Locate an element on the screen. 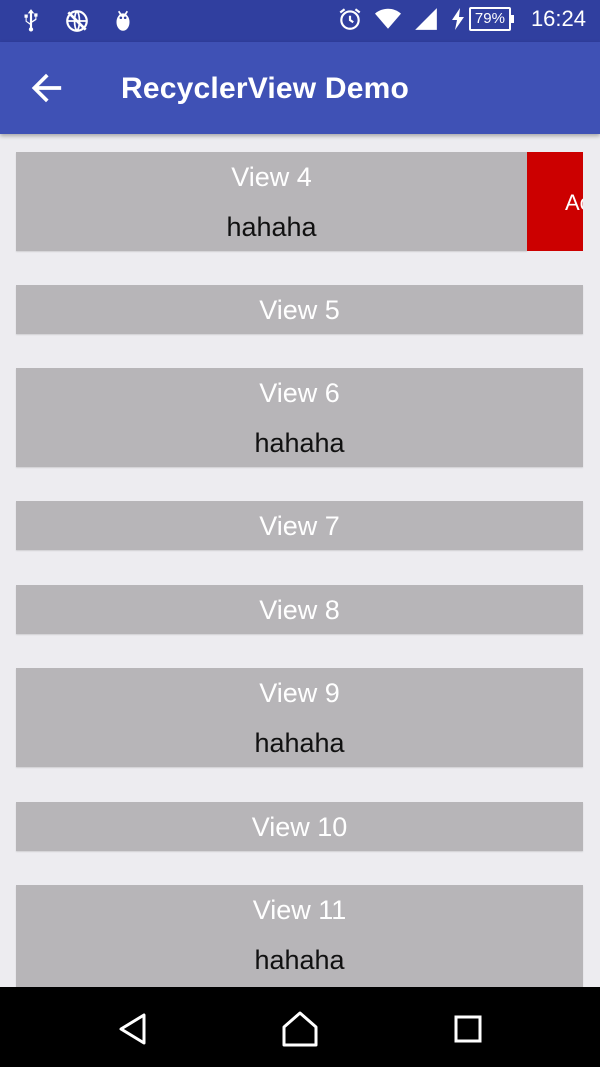 Image resolution: width=600 pixels, height=1067 pixels. status-bar: 79% 16:24 is located at coordinates (300, 21).